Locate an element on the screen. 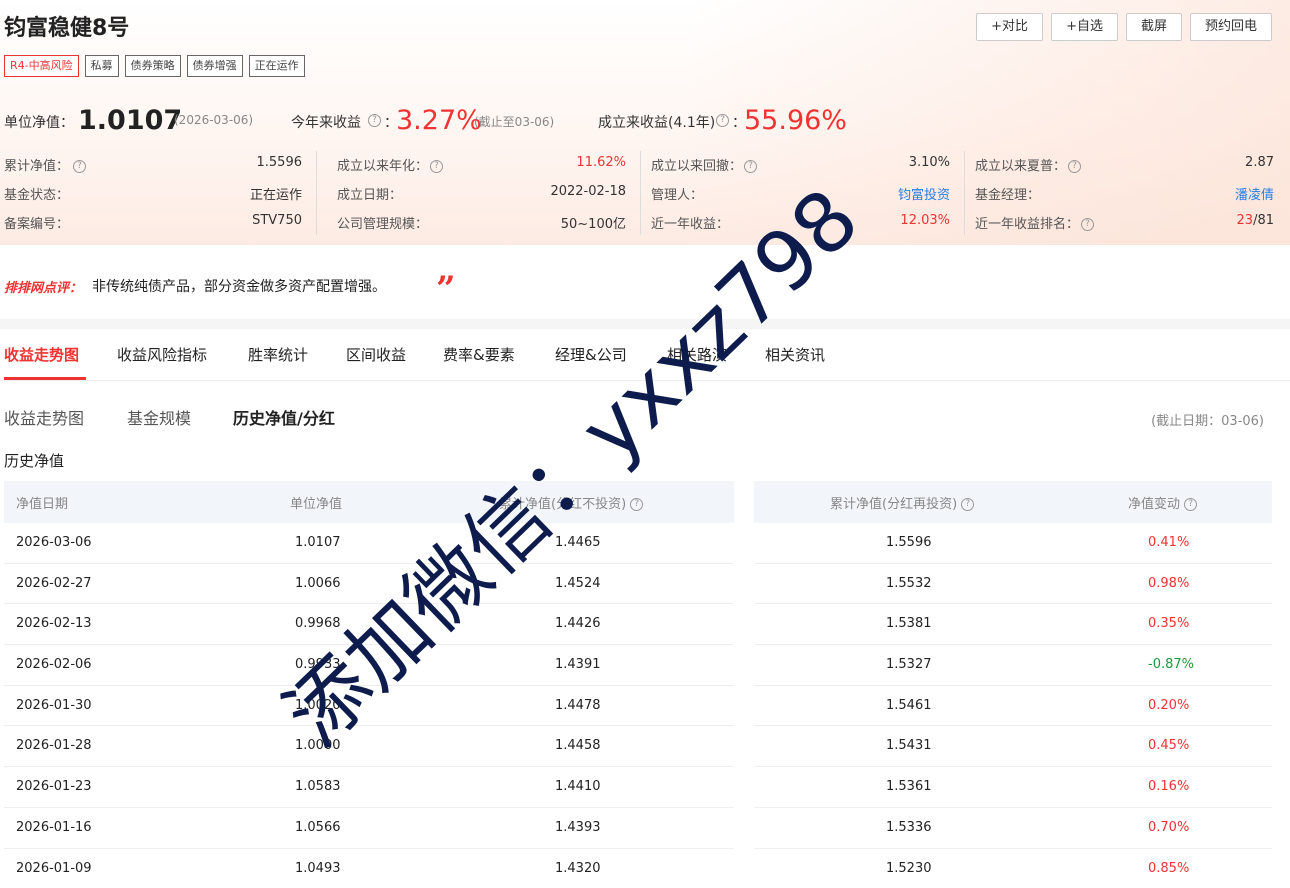  cum-nav-value: 1.5596 is located at coordinates (279, 162).